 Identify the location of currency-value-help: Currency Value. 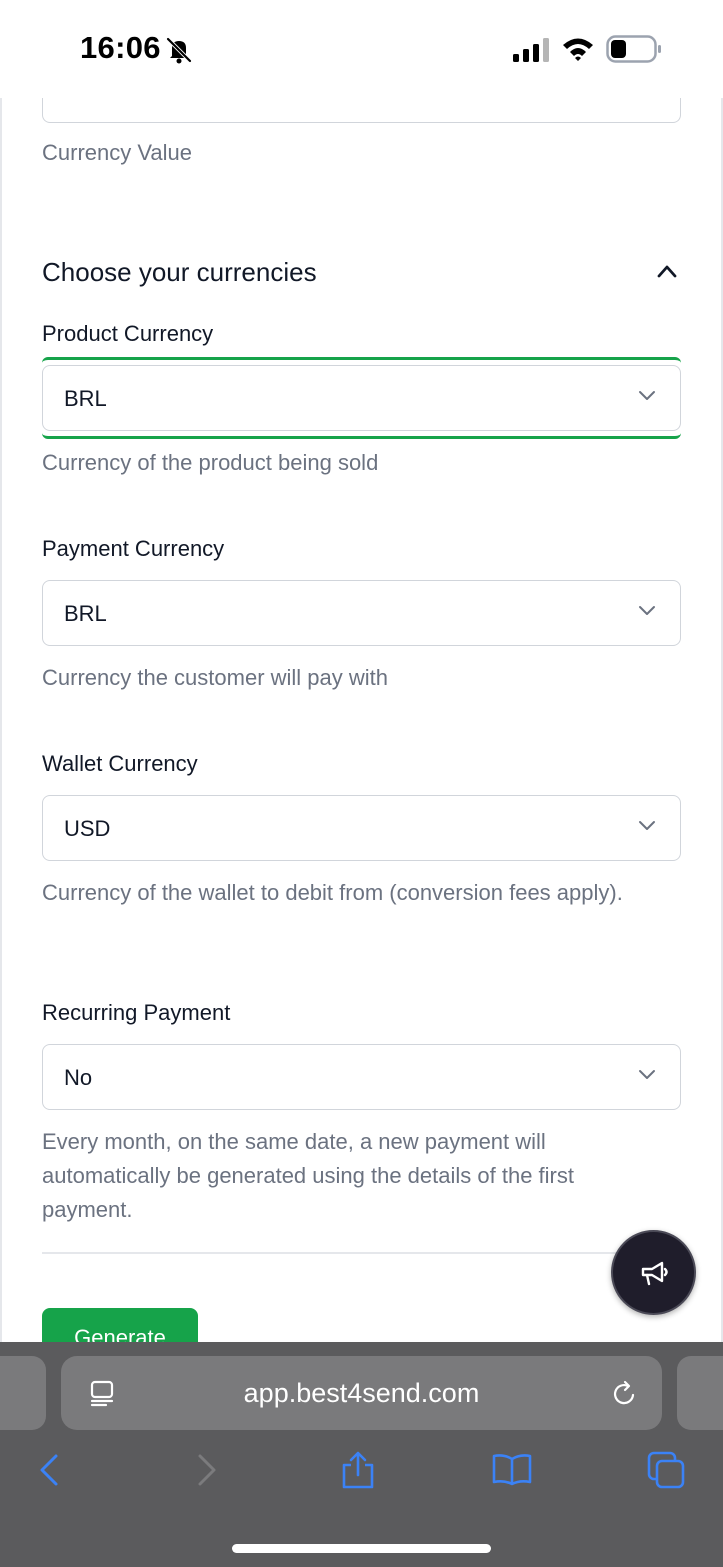
(117, 152).